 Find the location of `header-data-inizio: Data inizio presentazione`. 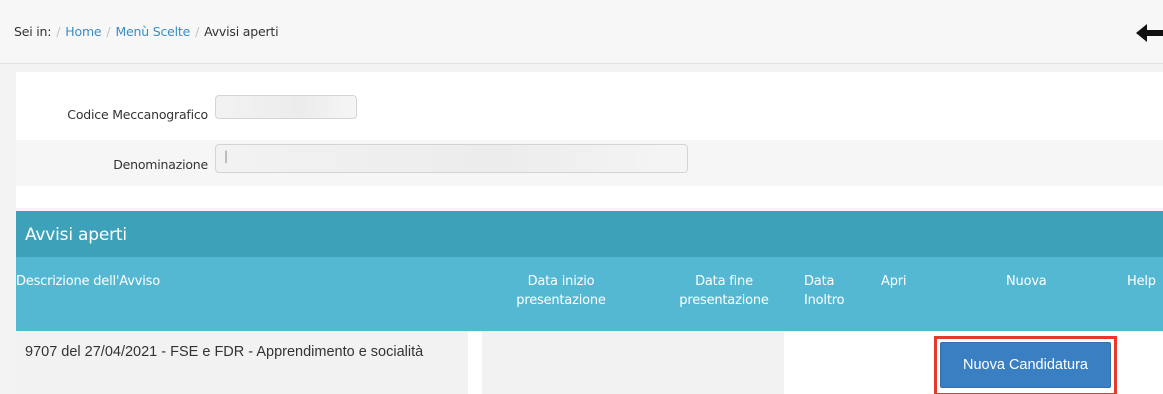

header-data-inizio: Data inizio presentazione is located at coordinates (561, 291).